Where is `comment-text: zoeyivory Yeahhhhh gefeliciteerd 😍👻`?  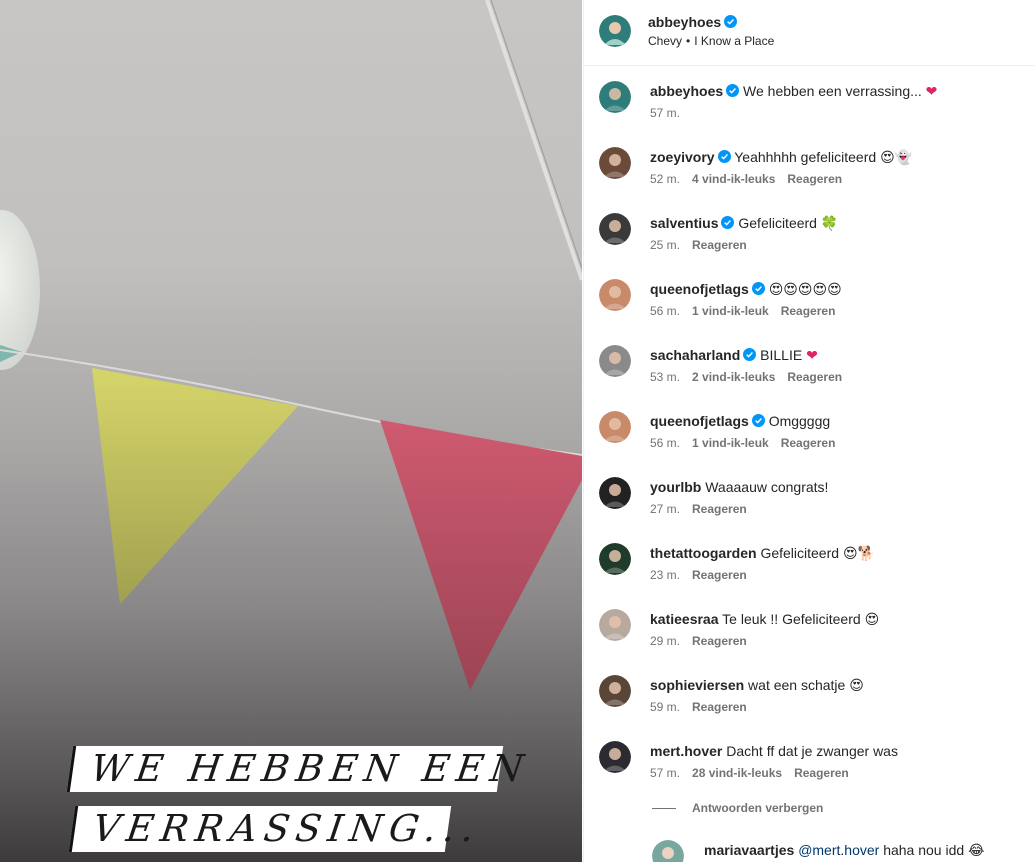
comment-text: zoeyivory Yeahhhhh gefeliciteerd 😍👻 is located at coordinates (830, 157).